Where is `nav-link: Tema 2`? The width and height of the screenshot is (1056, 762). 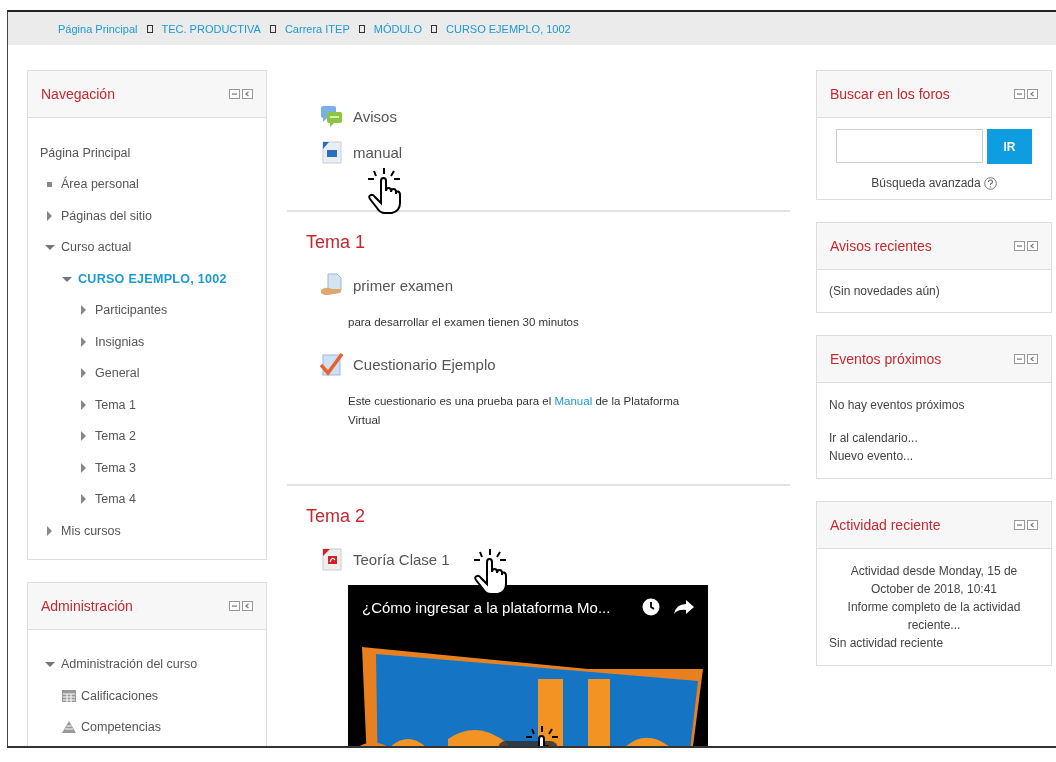
nav-link: Tema 2 is located at coordinates (115, 436).